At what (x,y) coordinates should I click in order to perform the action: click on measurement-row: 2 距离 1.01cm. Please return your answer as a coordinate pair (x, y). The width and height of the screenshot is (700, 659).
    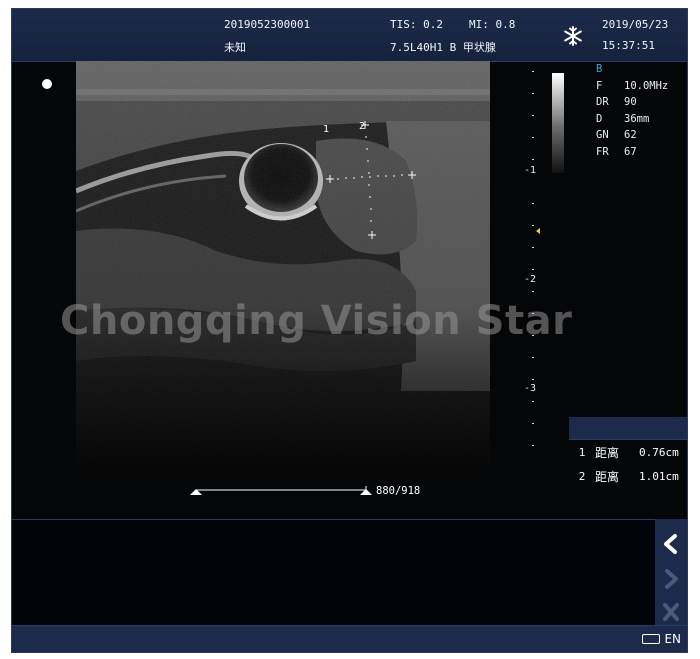
    Looking at the image, I should click on (628, 476).